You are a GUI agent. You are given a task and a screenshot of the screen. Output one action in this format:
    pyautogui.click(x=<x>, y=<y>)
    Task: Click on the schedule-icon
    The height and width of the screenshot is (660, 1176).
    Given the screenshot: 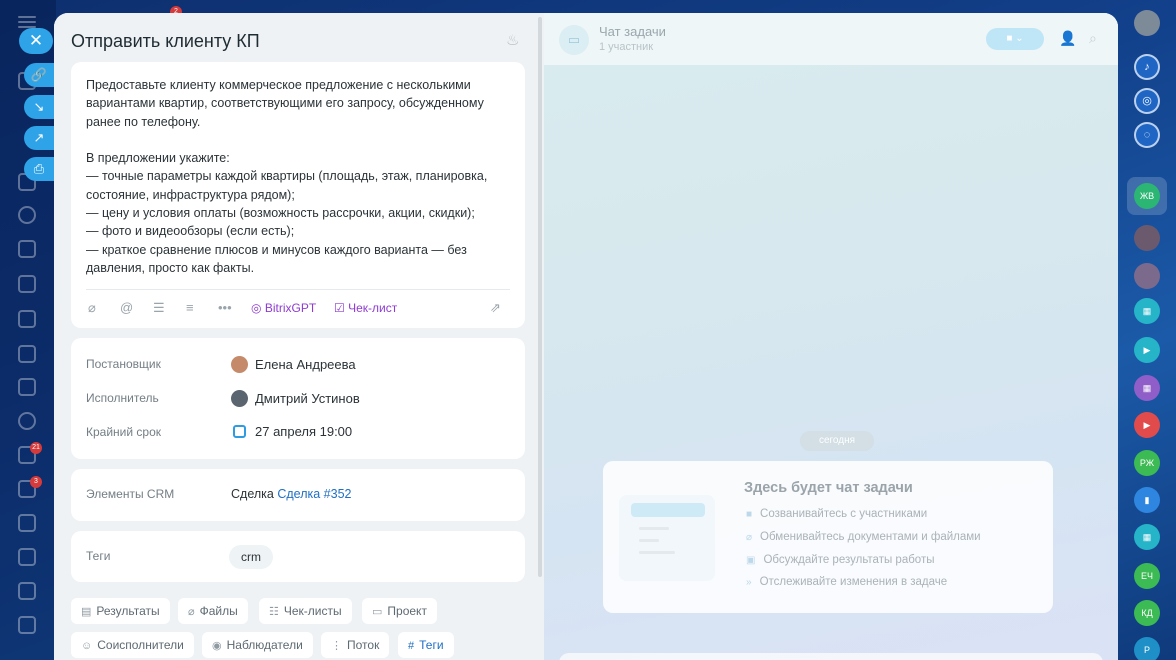 What is the action you would take?
    pyautogui.click(x=27, y=523)
    